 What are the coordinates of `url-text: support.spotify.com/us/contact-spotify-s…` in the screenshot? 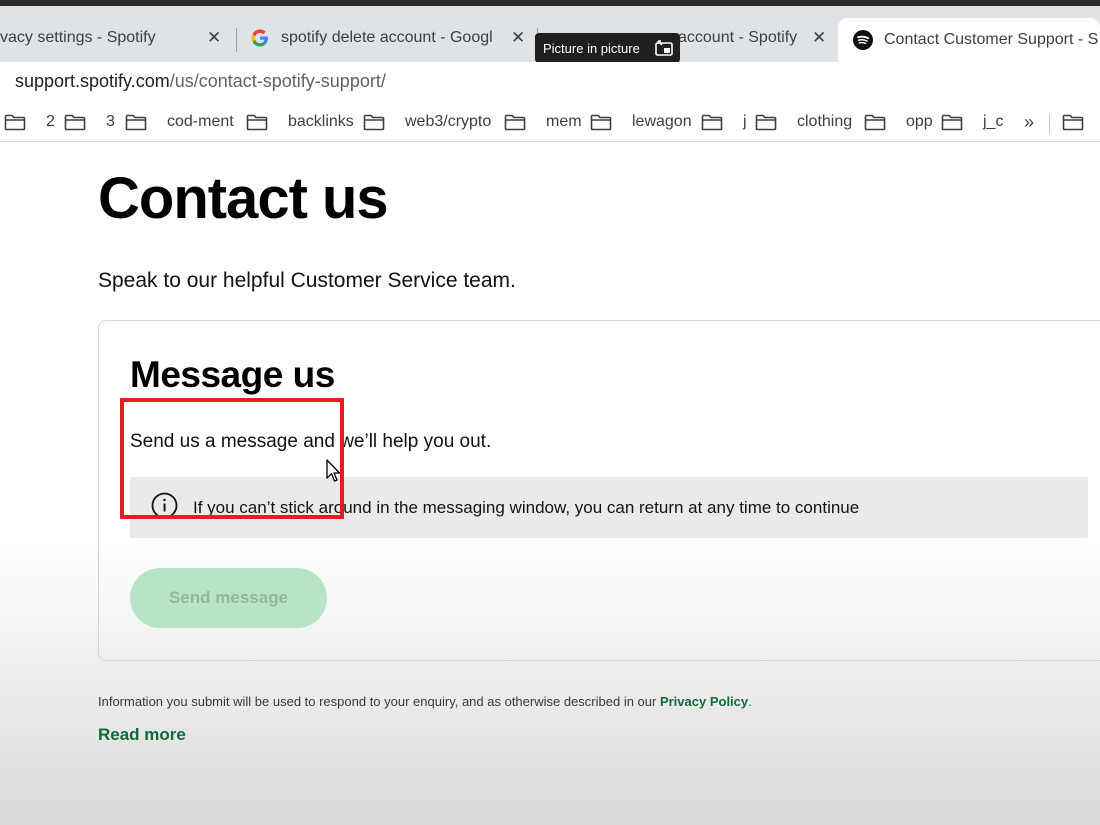 It's located at (200, 81).